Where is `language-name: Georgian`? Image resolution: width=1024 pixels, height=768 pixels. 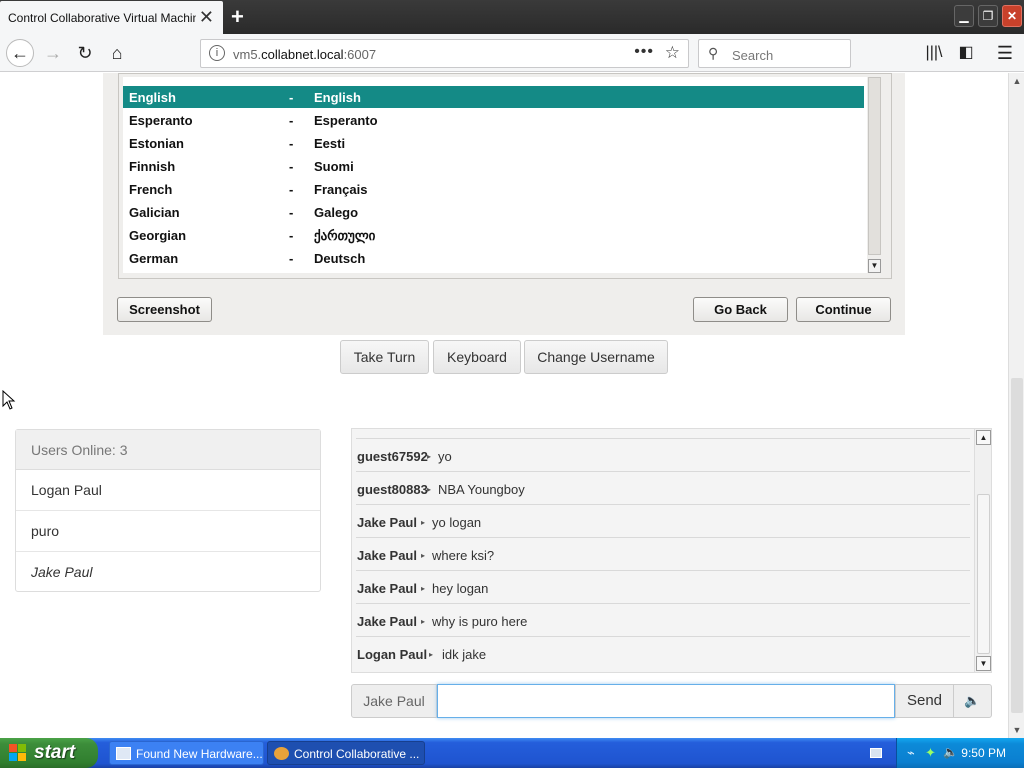 language-name: Georgian is located at coordinates (158, 235).